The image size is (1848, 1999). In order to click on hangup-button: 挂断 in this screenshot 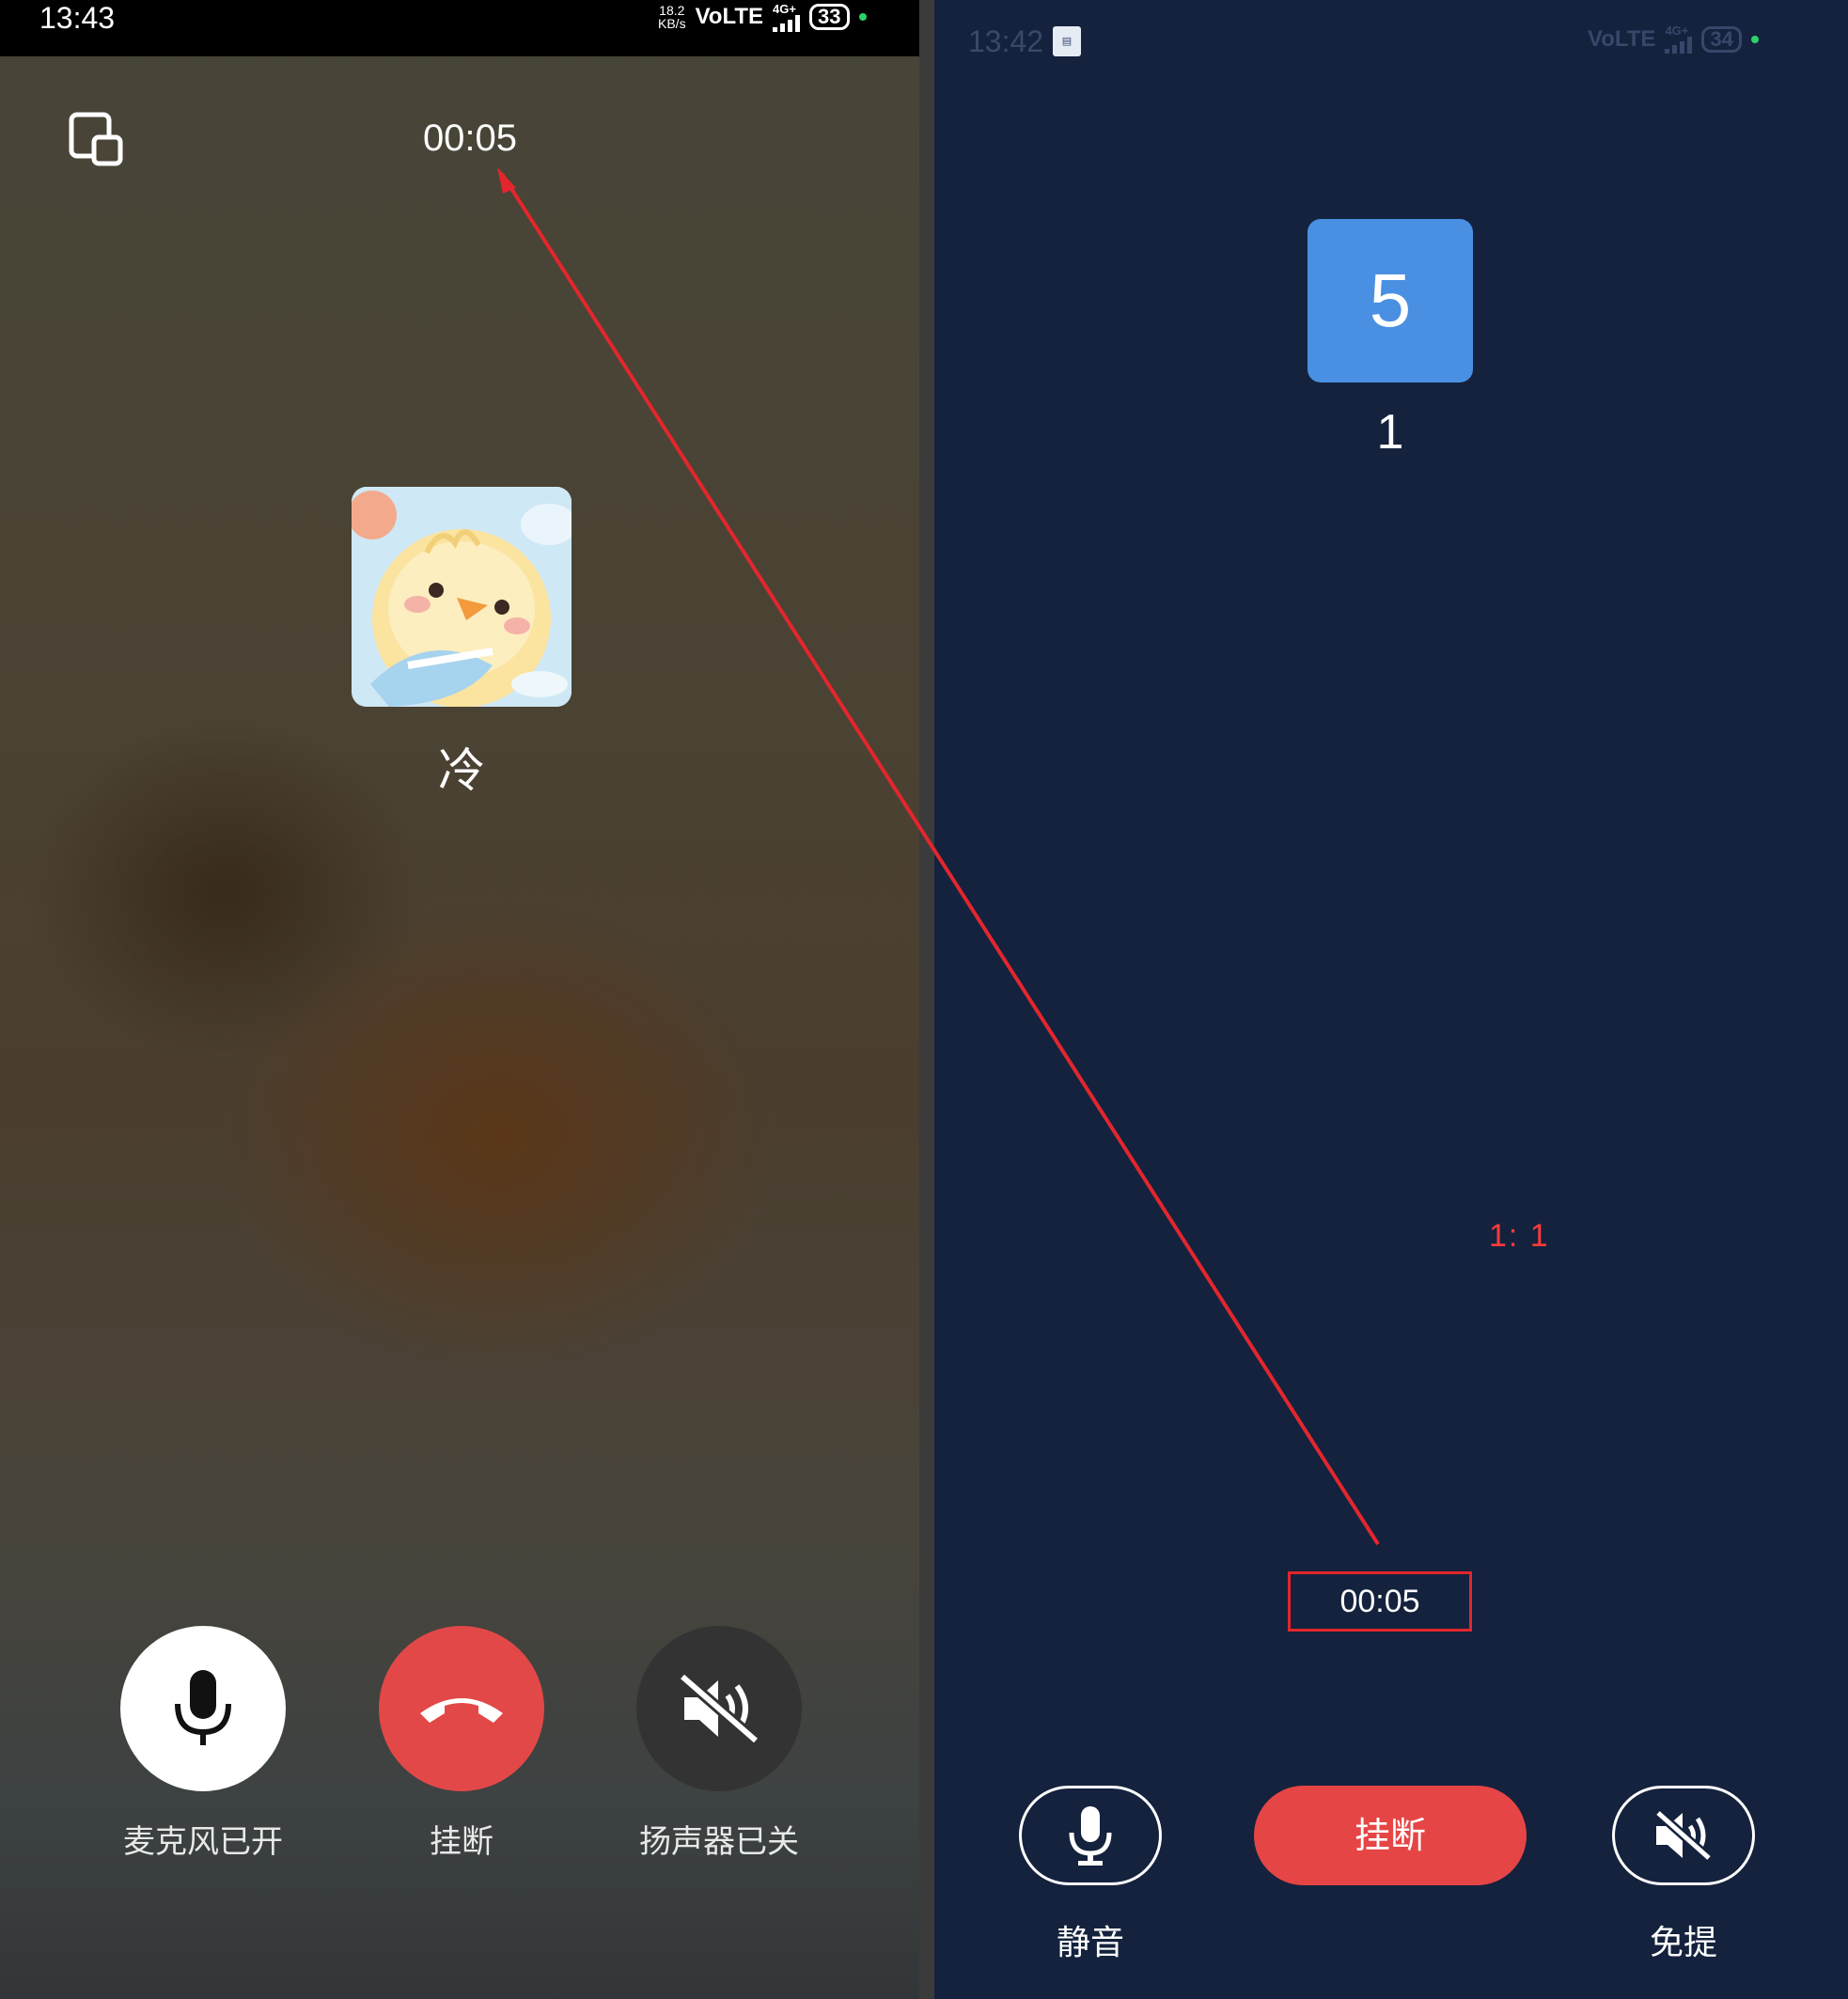, I will do `click(1390, 1835)`.